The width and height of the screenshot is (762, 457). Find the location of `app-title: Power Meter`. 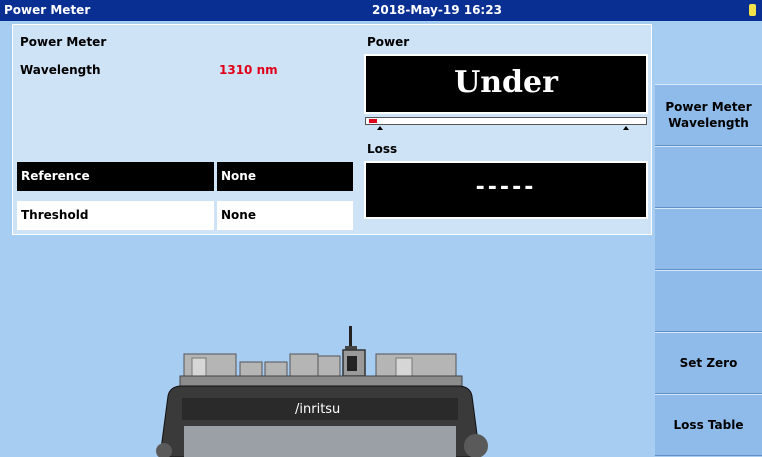

app-title: Power Meter is located at coordinates (47, 10).